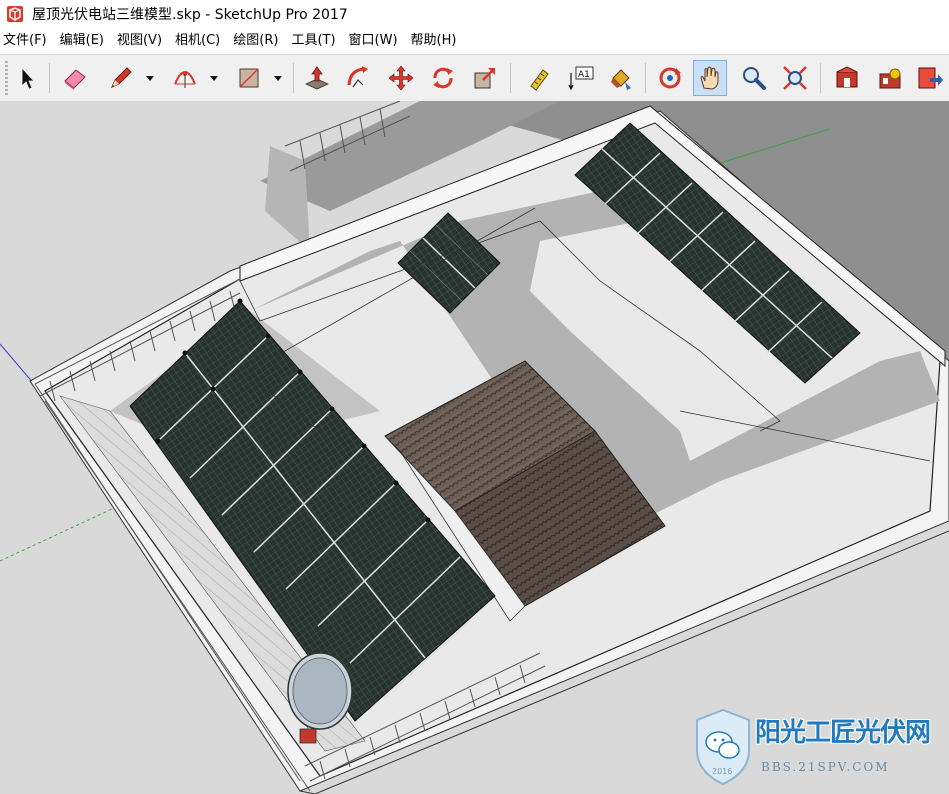 This screenshot has width=949, height=794. I want to click on hand-icon, so click(709, 78).